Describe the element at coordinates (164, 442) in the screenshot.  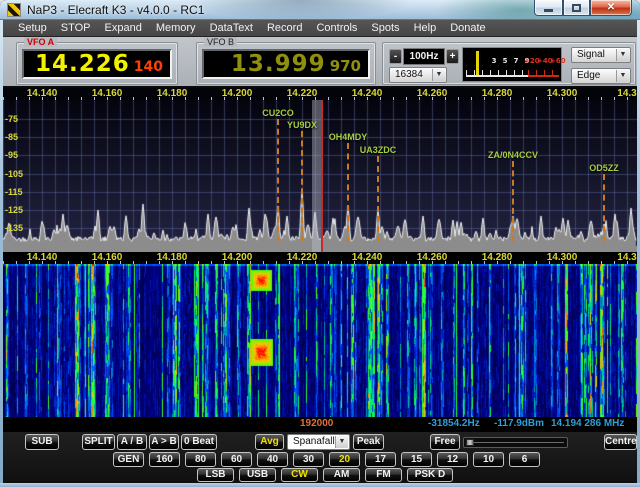
I see `a-to-b-button: A > B` at that location.